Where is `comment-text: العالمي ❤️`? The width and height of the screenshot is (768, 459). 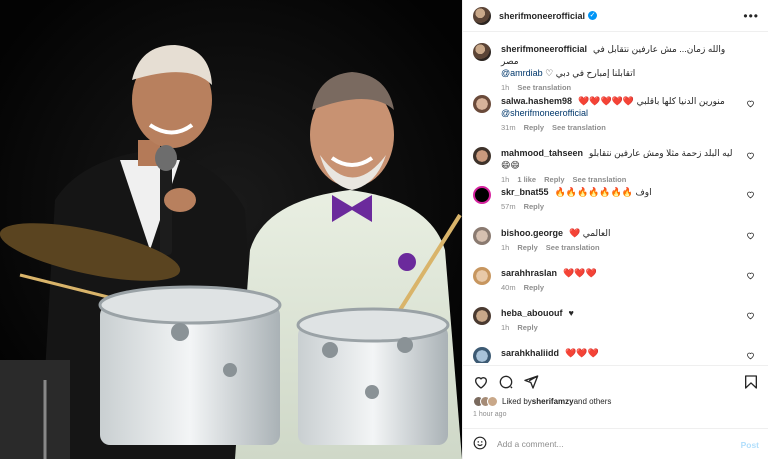 comment-text: العالمي ❤️ is located at coordinates (590, 233).